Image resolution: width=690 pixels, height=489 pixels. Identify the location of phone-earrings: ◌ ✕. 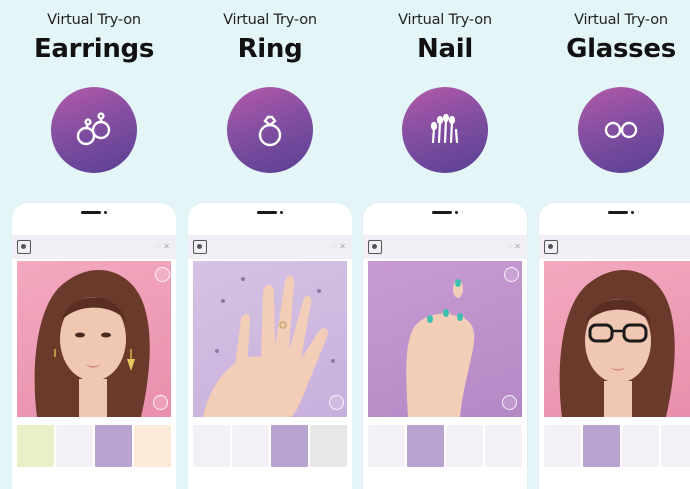
(94, 346).